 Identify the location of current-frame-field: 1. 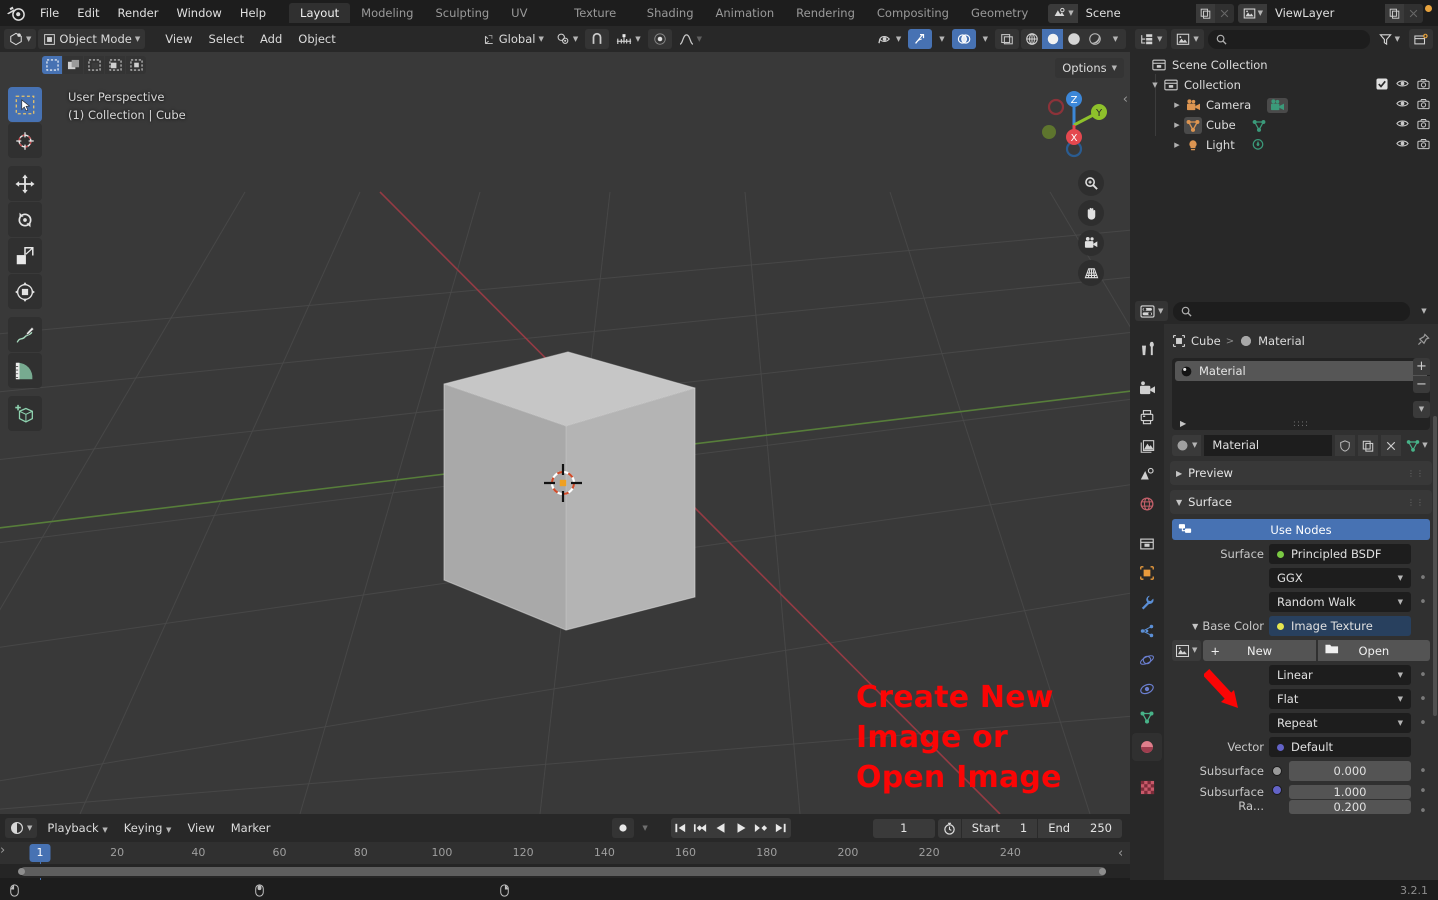
(903, 828).